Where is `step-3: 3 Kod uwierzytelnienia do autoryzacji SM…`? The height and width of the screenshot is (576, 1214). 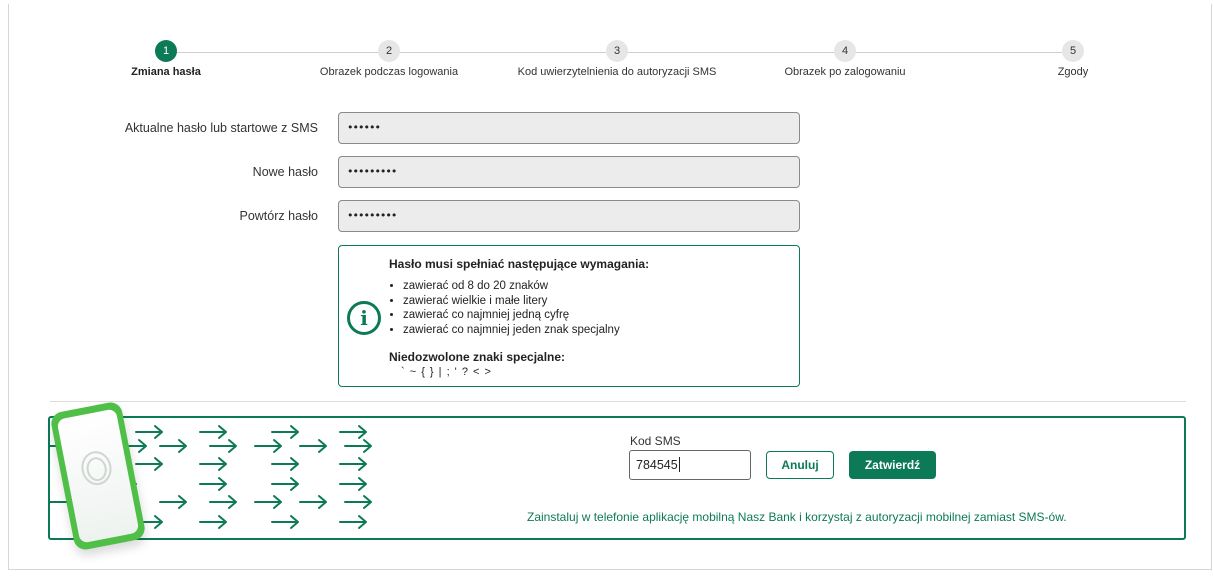 step-3: 3 Kod uwierzytelnienia do autoryzacji SM… is located at coordinates (617, 59).